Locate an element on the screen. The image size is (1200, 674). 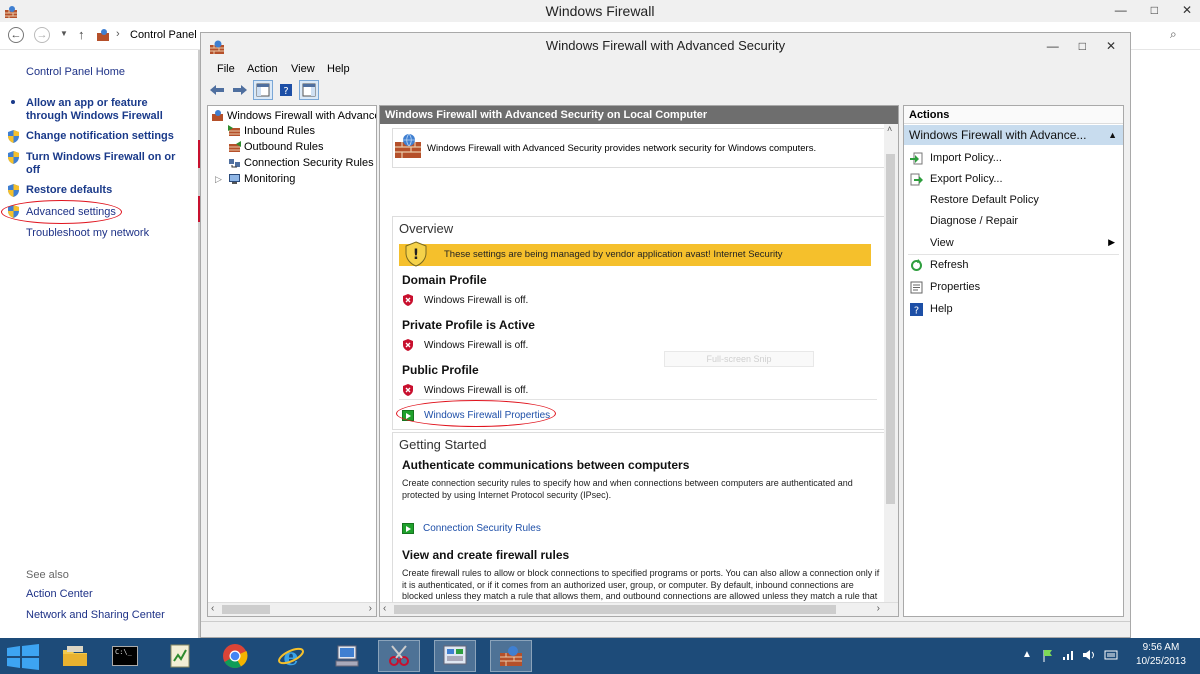
bullet-icon is located at coordinates (13, 102).